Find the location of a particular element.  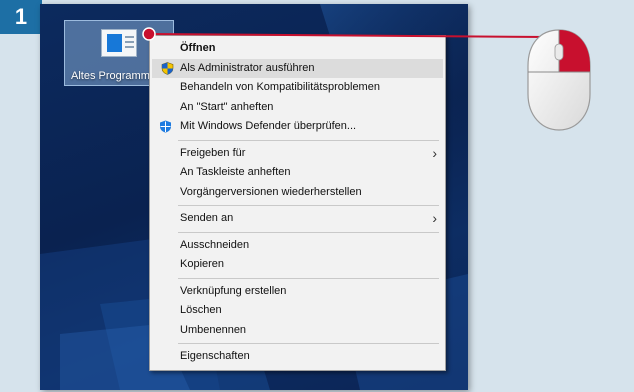

menu-item-label: Öffnen is located at coordinates (198, 48).